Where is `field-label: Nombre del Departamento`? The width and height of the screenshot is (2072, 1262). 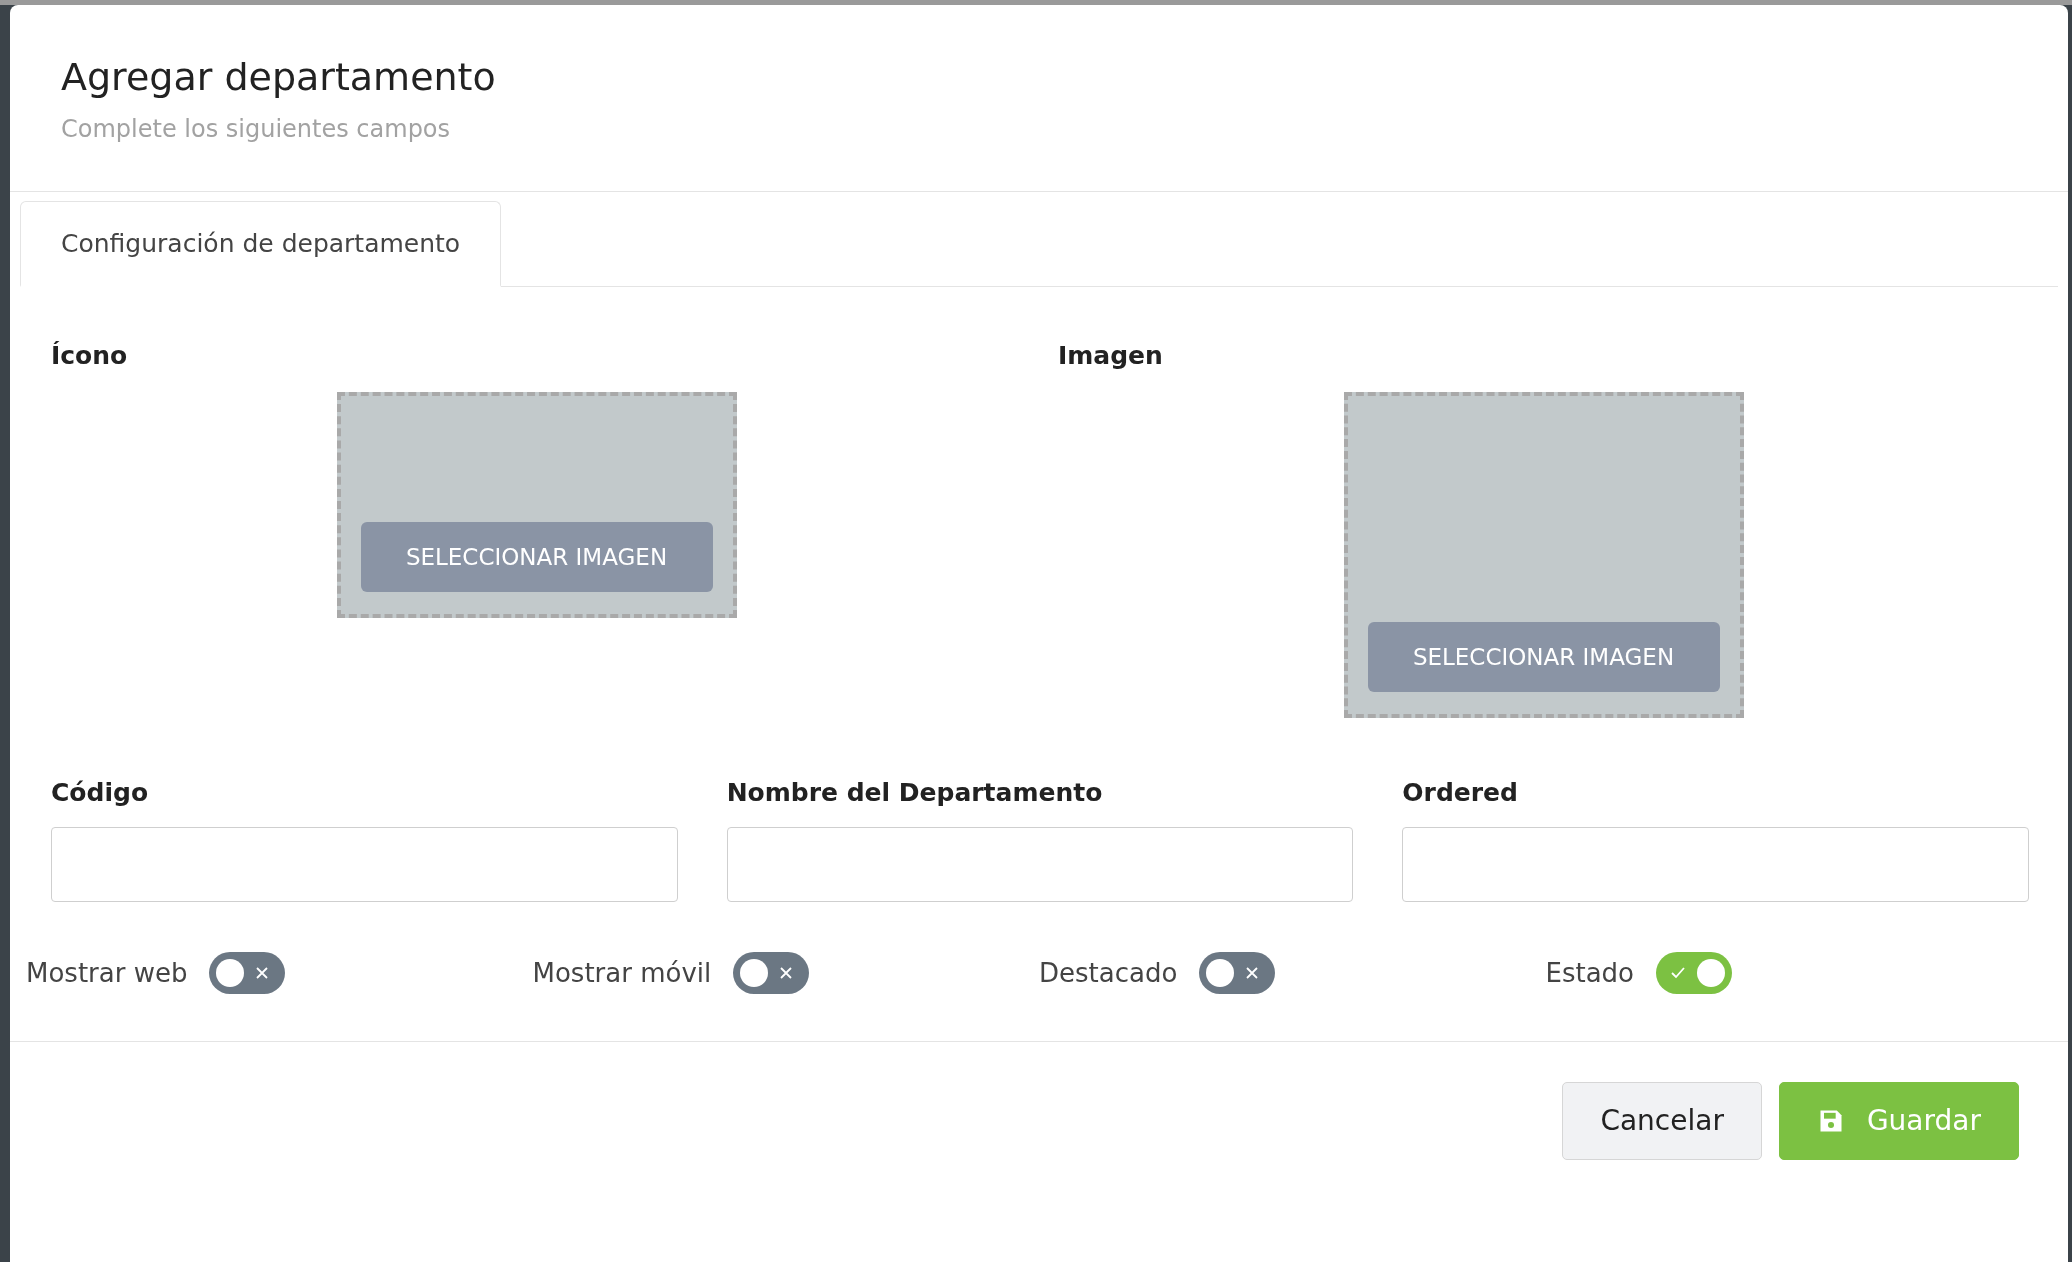
field-label: Nombre del Departamento is located at coordinates (915, 792).